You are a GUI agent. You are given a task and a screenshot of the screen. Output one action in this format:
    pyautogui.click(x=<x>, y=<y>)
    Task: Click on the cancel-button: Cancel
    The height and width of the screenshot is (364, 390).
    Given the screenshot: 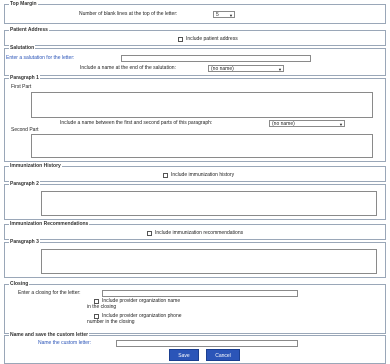 What is the action you would take?
    pyautogui.click(x=223, y=355)
    